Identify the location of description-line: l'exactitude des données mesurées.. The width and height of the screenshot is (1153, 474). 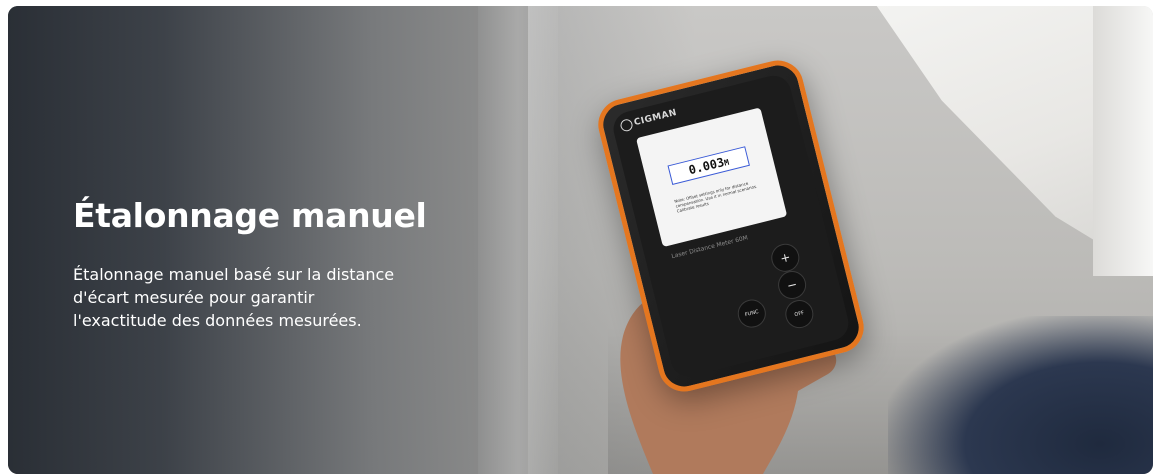
(217, 320).